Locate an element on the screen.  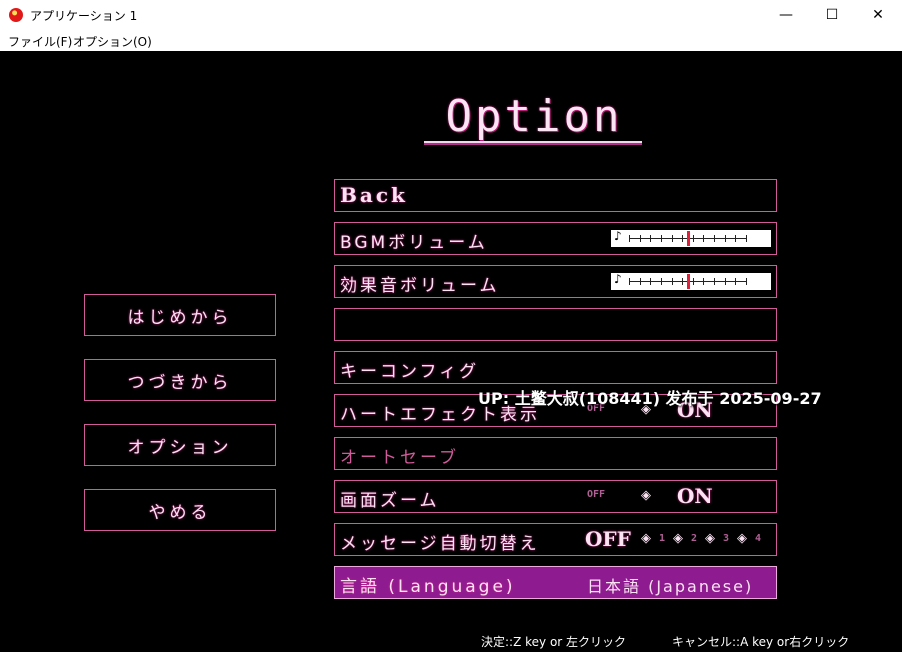
window-titlebar: アプリケーション 1 — ☐ ✕ is located at coordinates (451, 15).